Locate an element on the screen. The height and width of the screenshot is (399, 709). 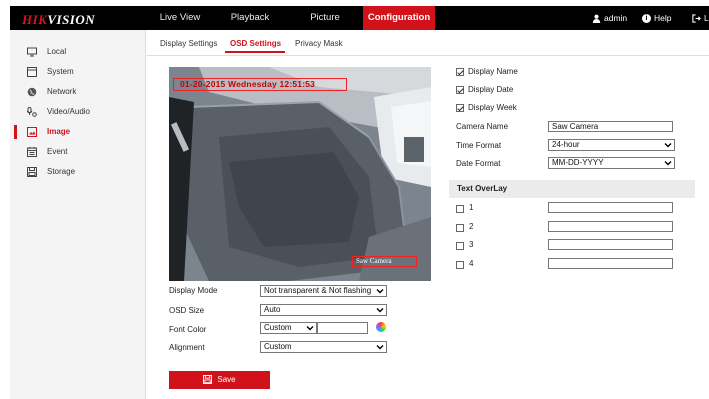
calendar-icon is located at coordinates (32, 152).